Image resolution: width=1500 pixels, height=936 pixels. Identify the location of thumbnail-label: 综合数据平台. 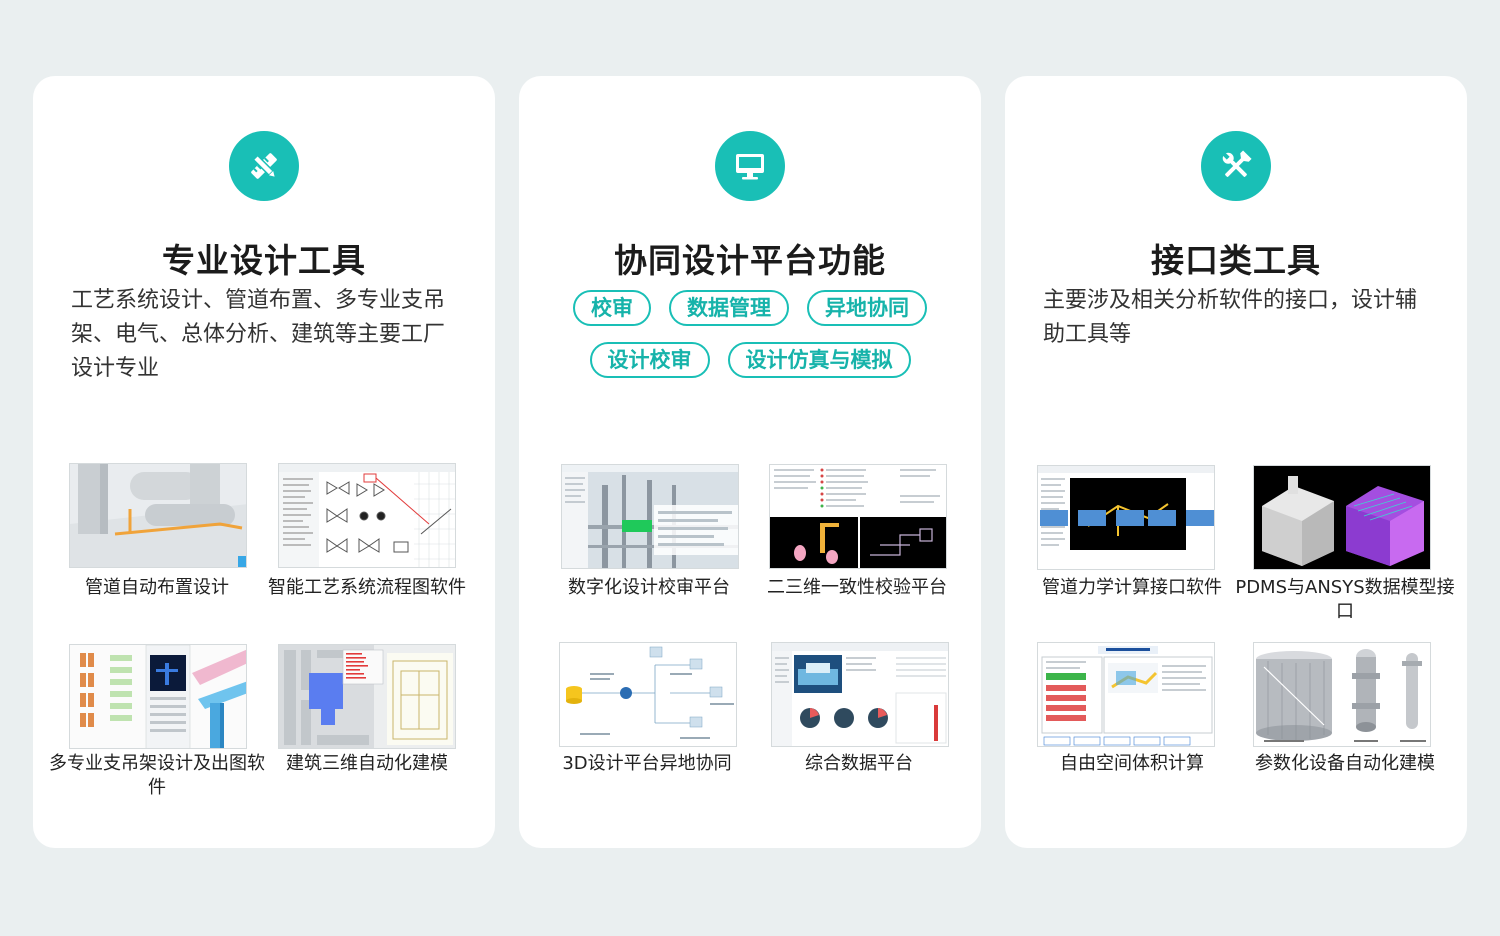
(859, 763).